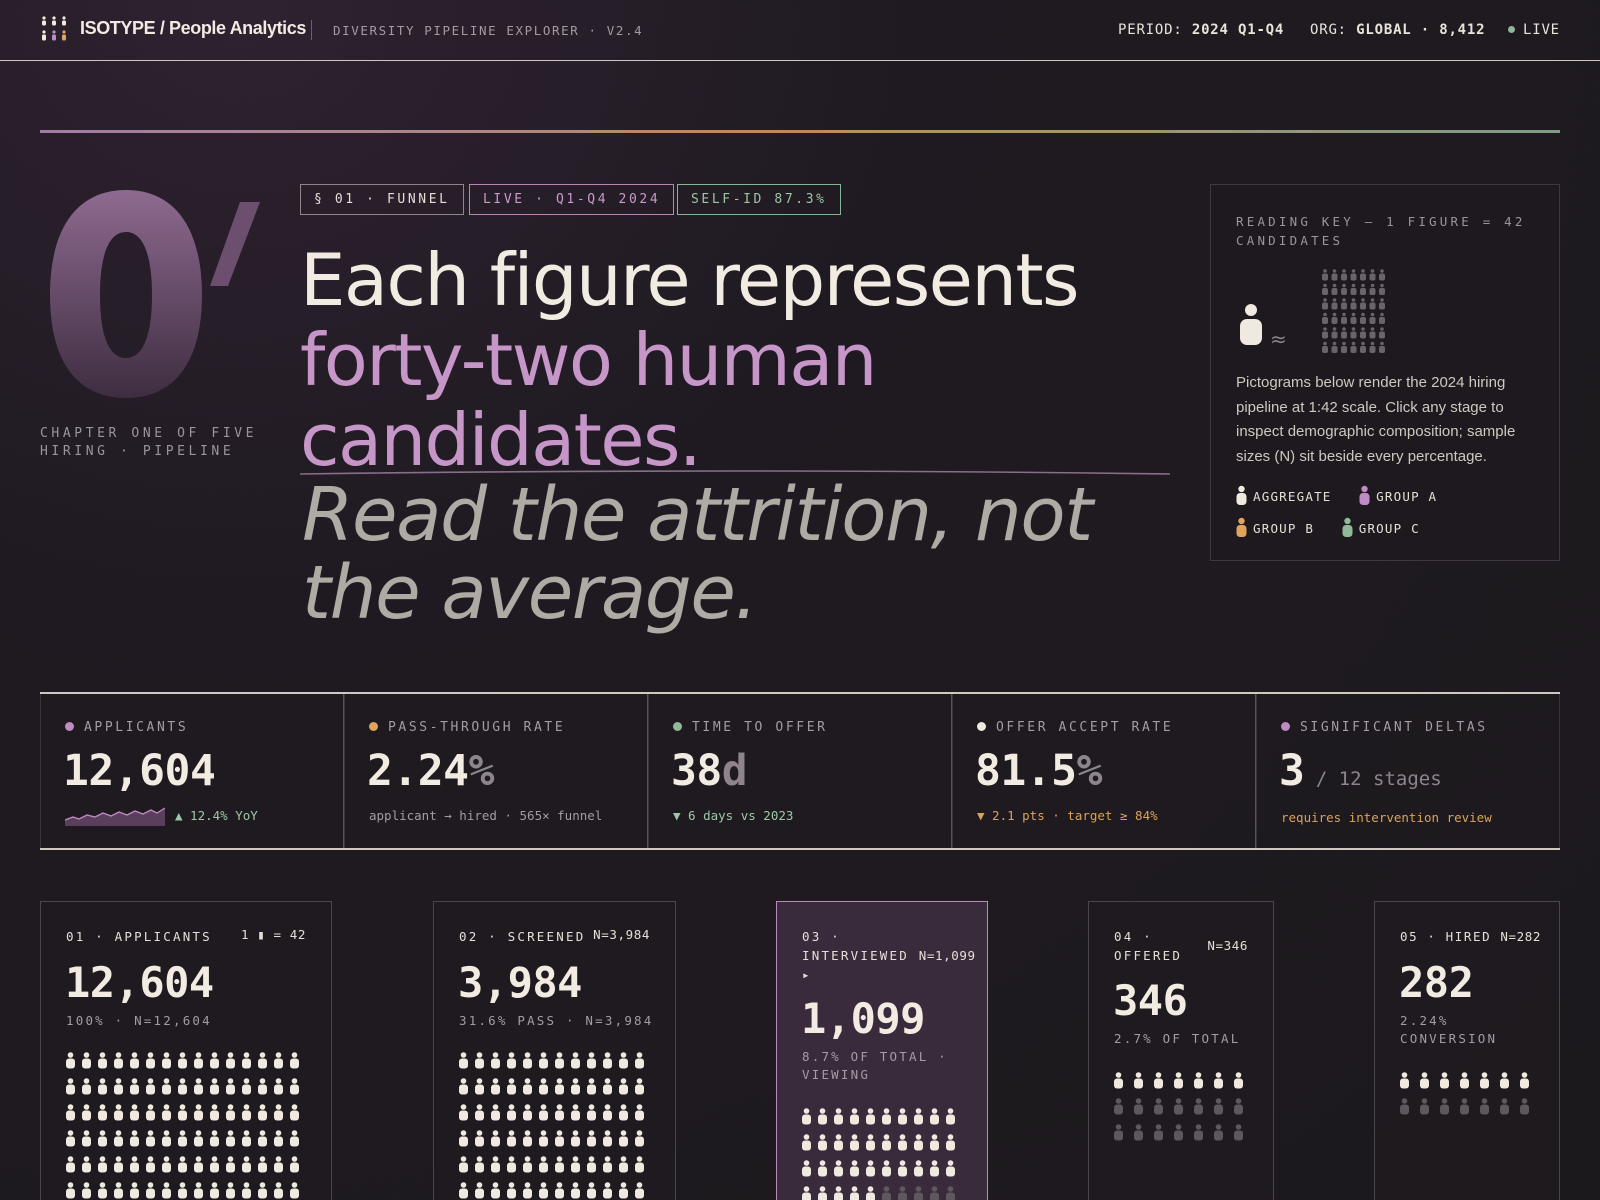 The image size is (1600, 1200). I want to click on live-label: LIVE, so click(1541, 30).